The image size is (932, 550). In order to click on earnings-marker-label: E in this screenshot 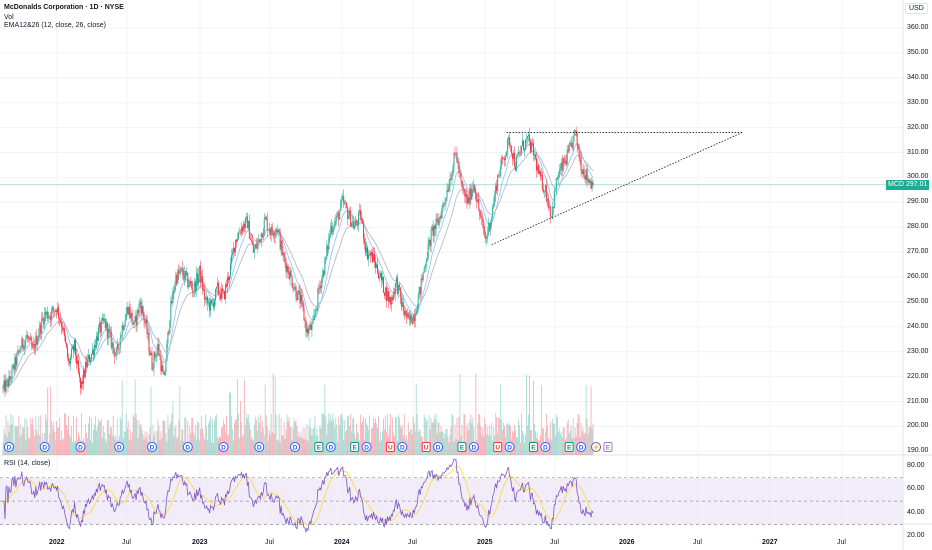, I will do `click(569, 448)`.